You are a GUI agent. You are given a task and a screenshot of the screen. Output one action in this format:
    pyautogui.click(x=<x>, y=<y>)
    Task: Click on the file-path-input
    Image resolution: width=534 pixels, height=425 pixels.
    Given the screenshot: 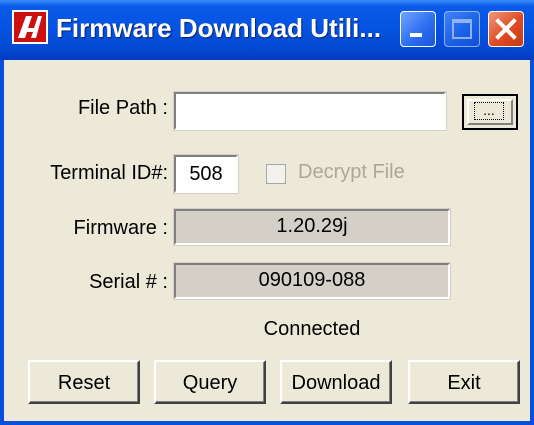 What is the action you would take?
    pyautogui.click(x=310, y=111)
    